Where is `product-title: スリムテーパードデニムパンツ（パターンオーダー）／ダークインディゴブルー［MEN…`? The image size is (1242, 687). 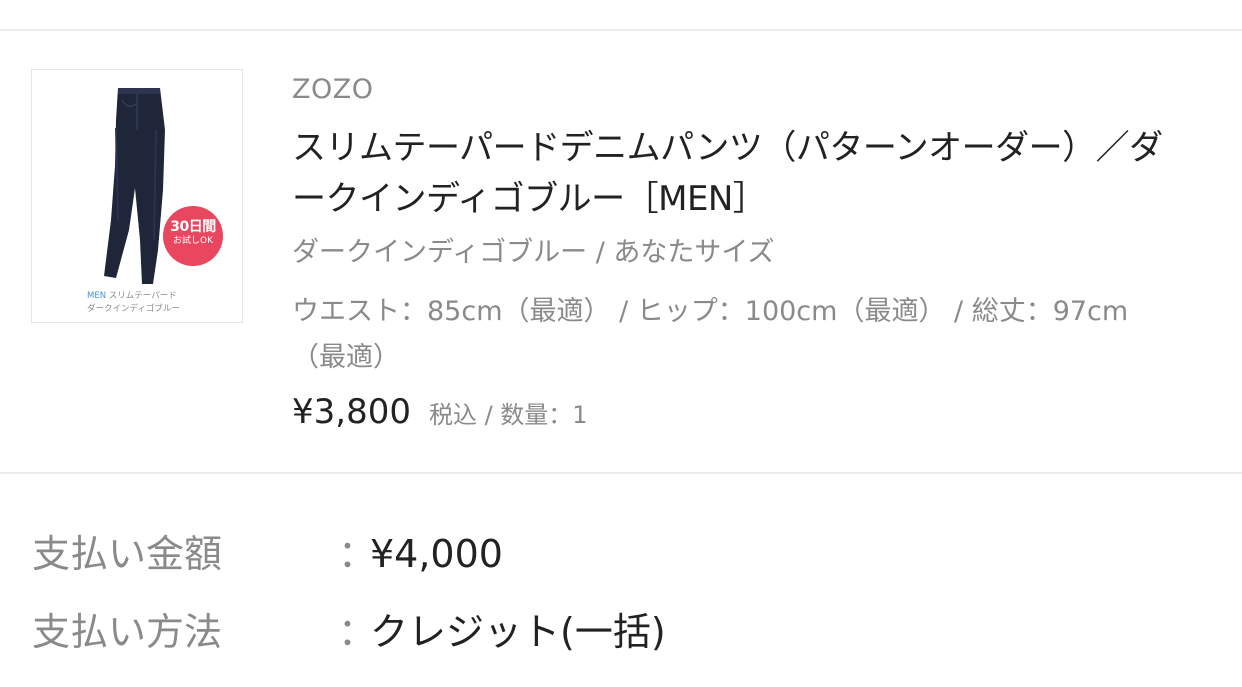
product-title: スリムテーパードデニムパンツ（パターンオーダー）／ダークインディゴブルー［MEN… is located at coordinates (742, 174).